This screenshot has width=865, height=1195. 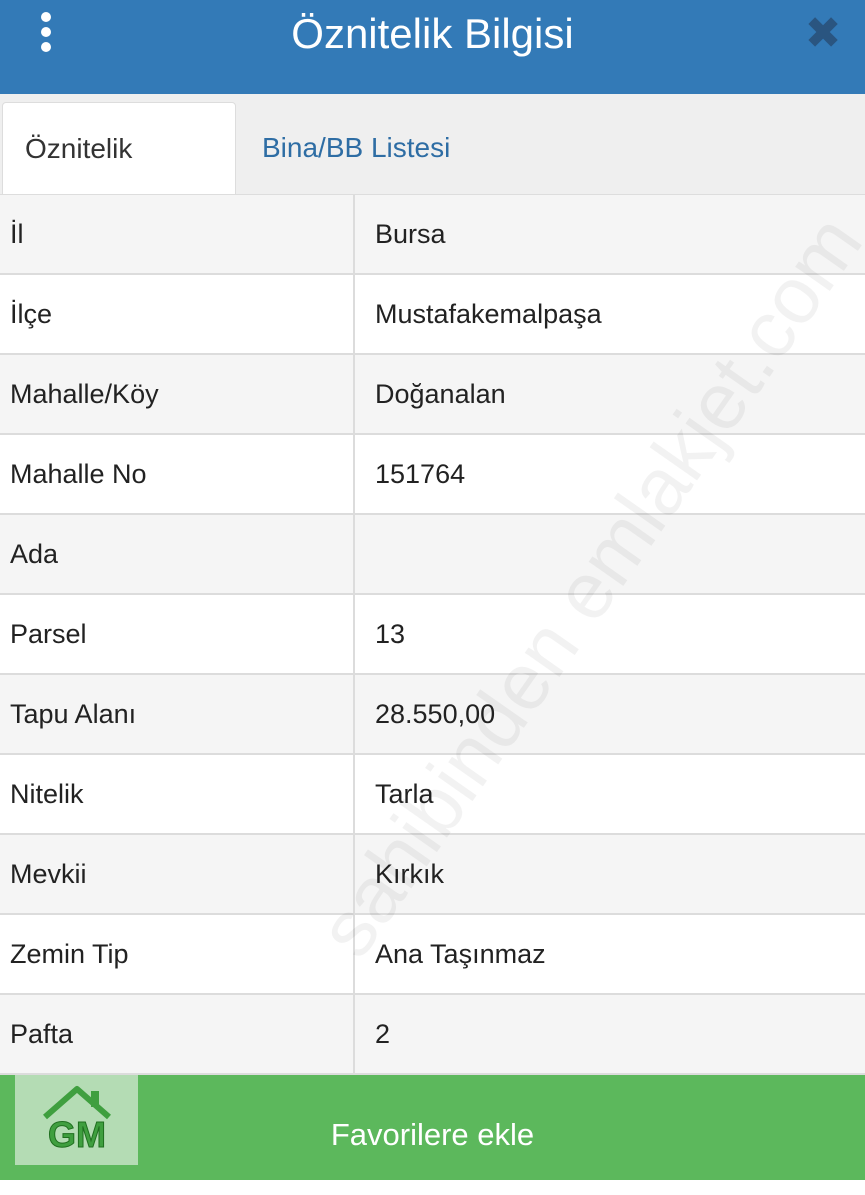 I want to click on tab-building-list: Bina/BB Listesi, so click(x=356, y=148).